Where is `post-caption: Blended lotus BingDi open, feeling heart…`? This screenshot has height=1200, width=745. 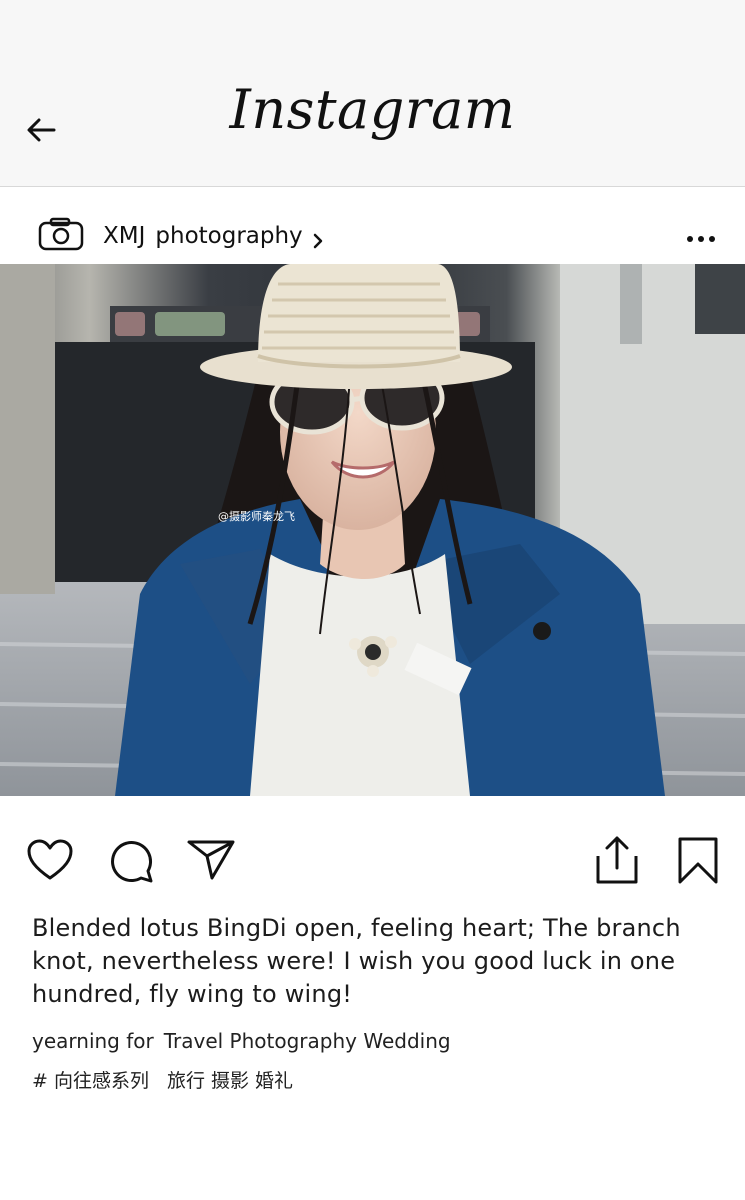
post-caption: Blended lotus BingDi open, feeling heart… is located at coordinates (356, 961).